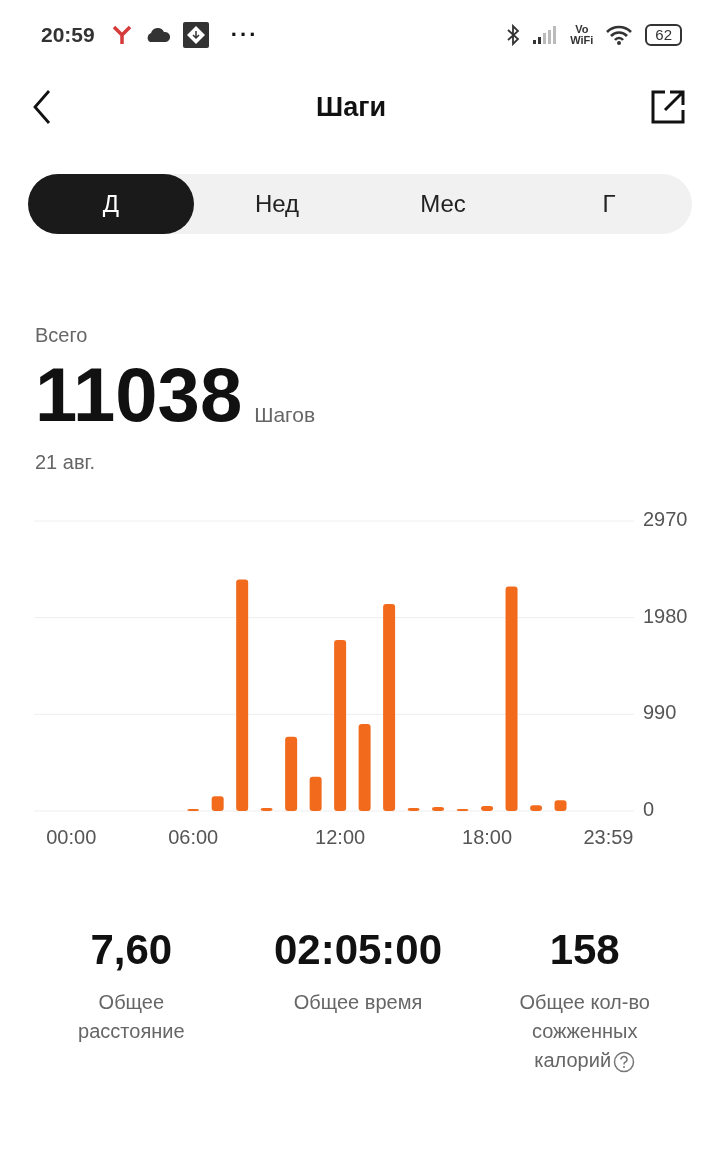  What do you see at coordinates (62, 335) in the screenshot?
I see `total-label: Всего` at bounding box center [62, 335].